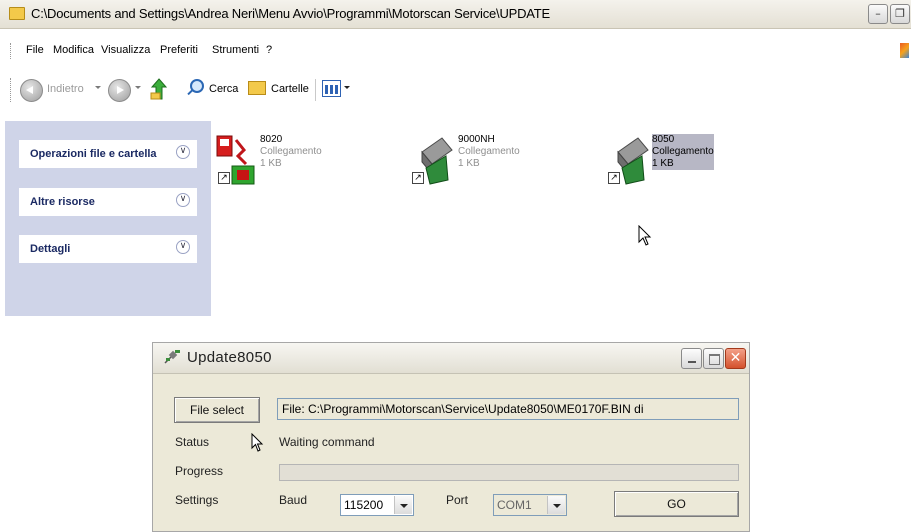 The image size is (911, 532). What do you see at coordinates (192, 442) in the screenshot?
I see `status-label: Status` at bounding box center [192, 442].